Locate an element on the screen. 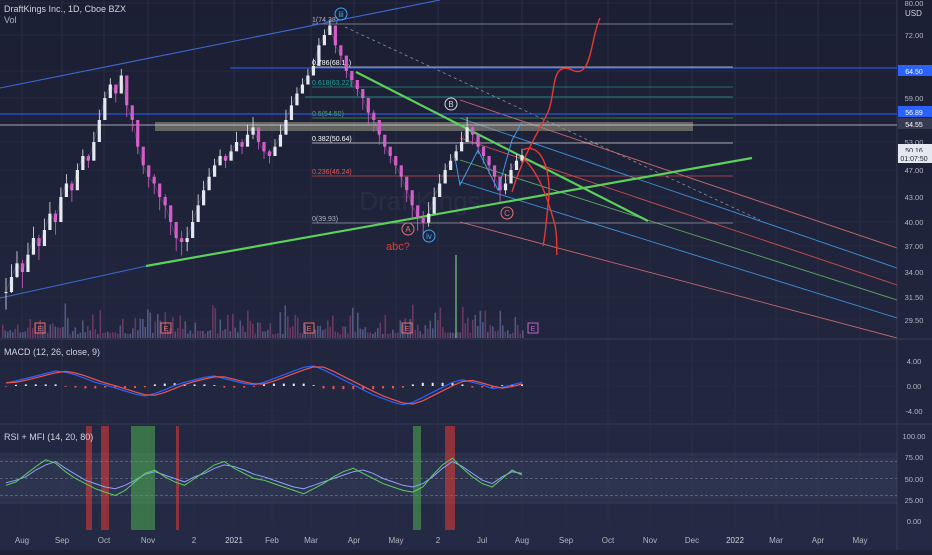  x-tick-label: Apr is located at coordinates (818, 540).